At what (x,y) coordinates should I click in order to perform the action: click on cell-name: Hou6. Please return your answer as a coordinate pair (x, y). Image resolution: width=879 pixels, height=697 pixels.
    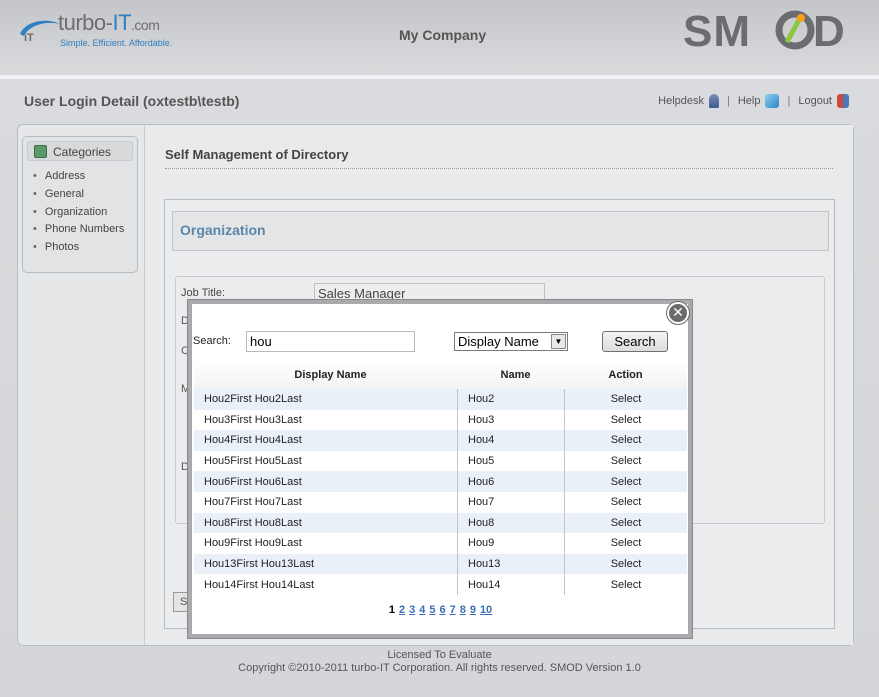
    Looking at the image, I should click on (510, 481).